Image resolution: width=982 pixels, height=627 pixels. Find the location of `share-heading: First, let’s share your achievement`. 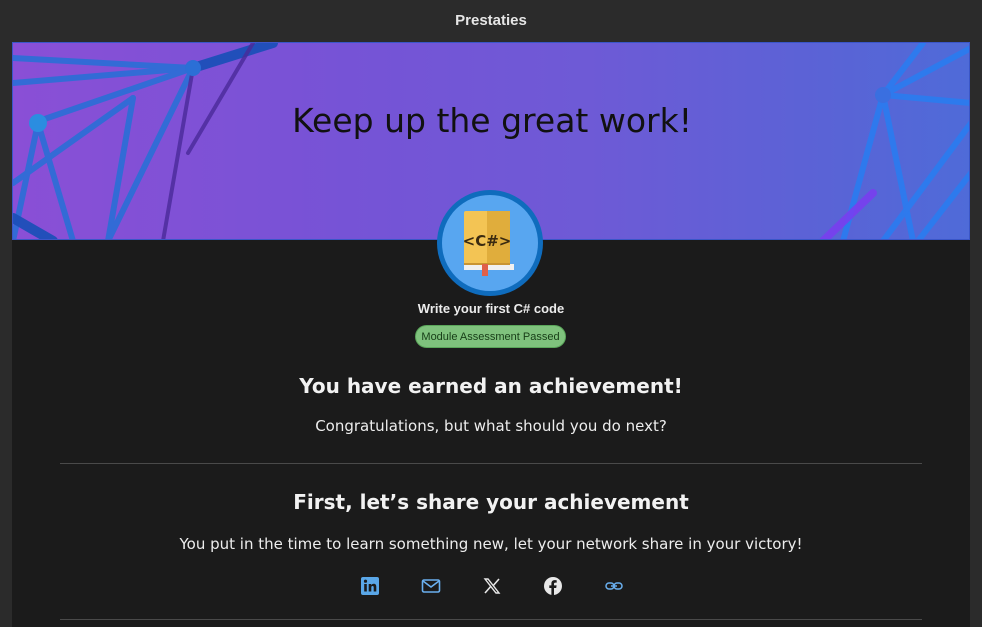

share-heading: First, let’s share your achievement is located at coordinates (491, 502).